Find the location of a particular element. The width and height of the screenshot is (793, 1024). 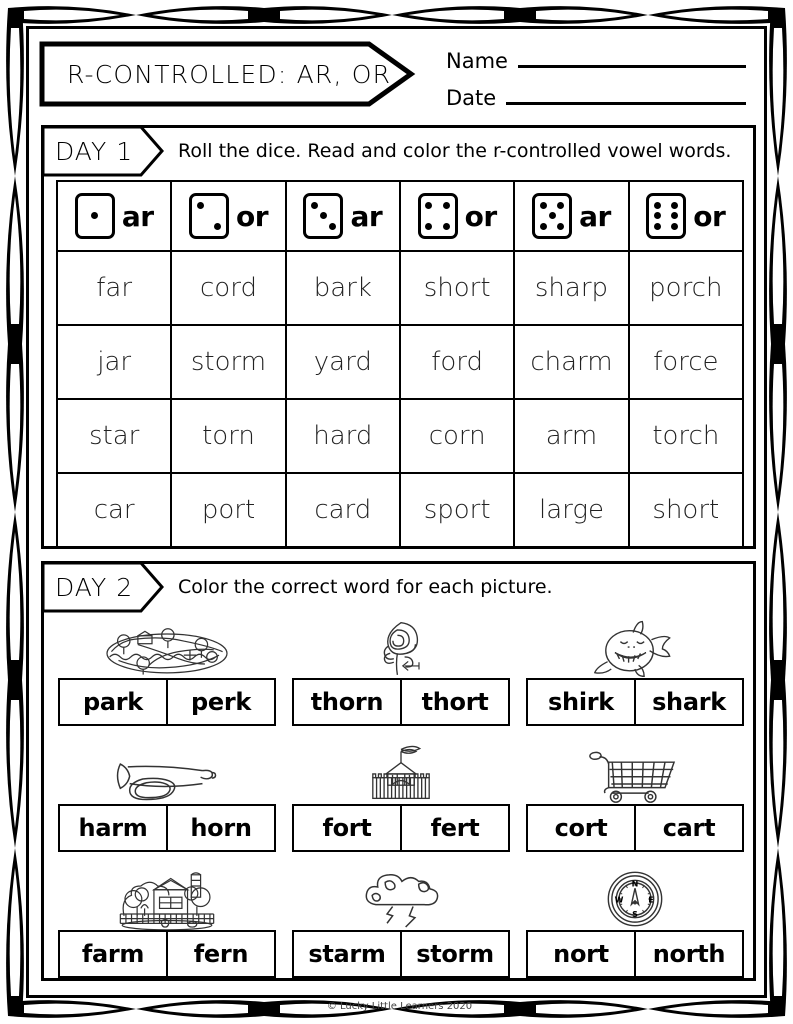

word-cell: sport is located at coordinates (457, 510).